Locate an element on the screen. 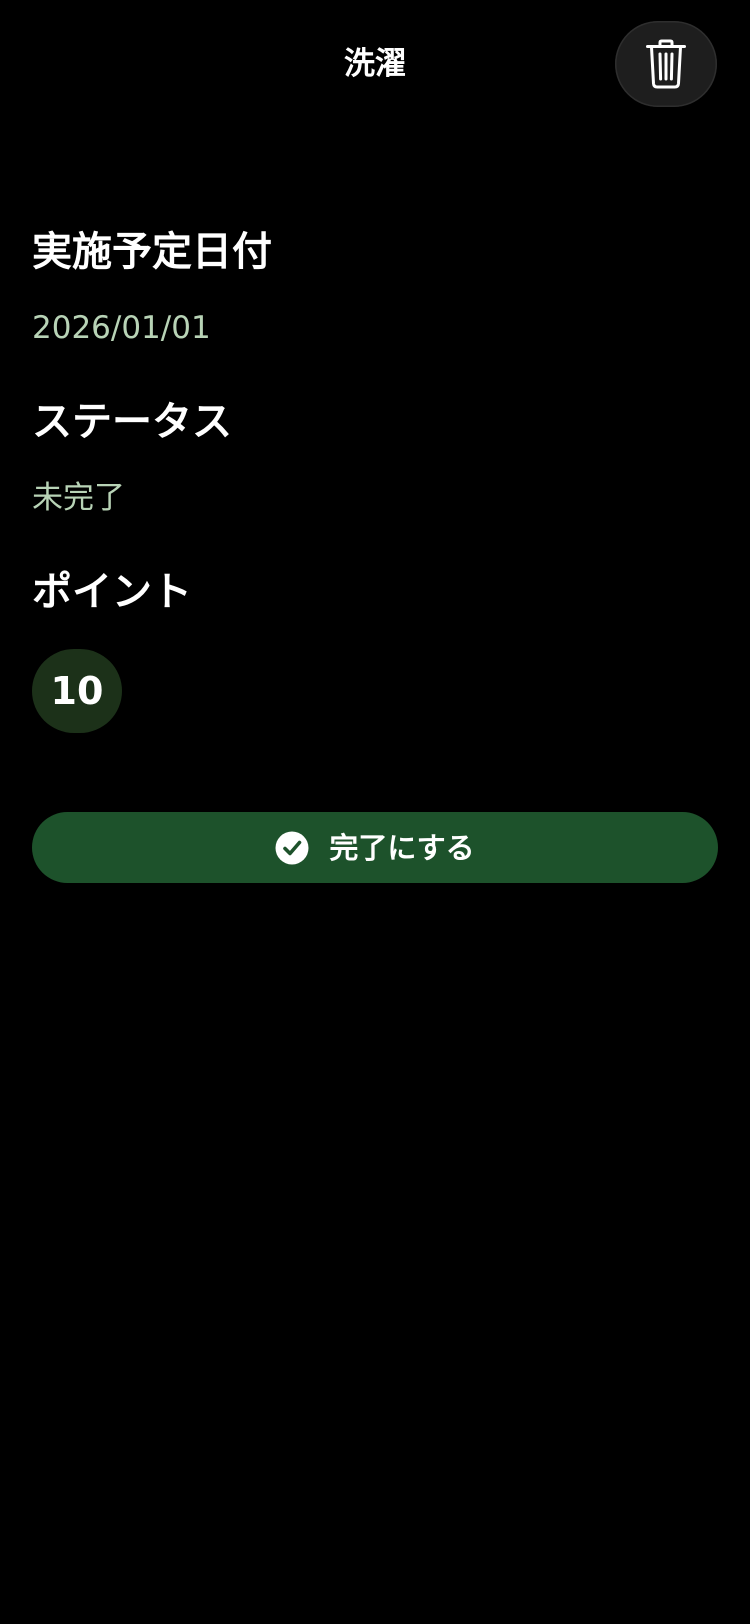 The width and height of the screenshot is (750, 1624). points-badge: 10 is located at coordinates (77, 691).